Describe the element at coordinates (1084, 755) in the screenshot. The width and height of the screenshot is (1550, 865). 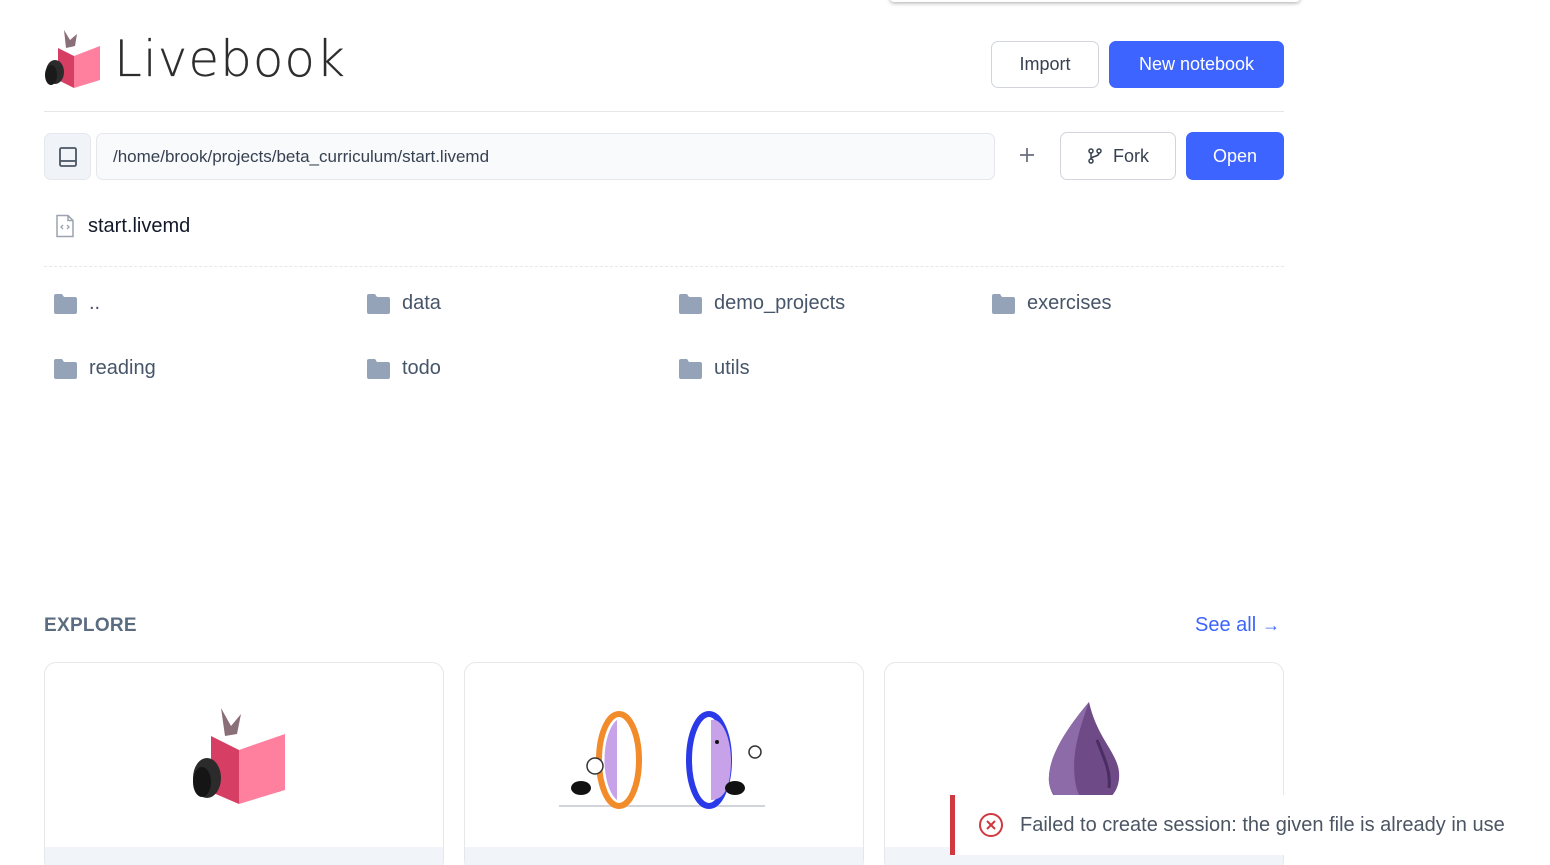
I see `elixir-drop-illustration-icon` at that location.